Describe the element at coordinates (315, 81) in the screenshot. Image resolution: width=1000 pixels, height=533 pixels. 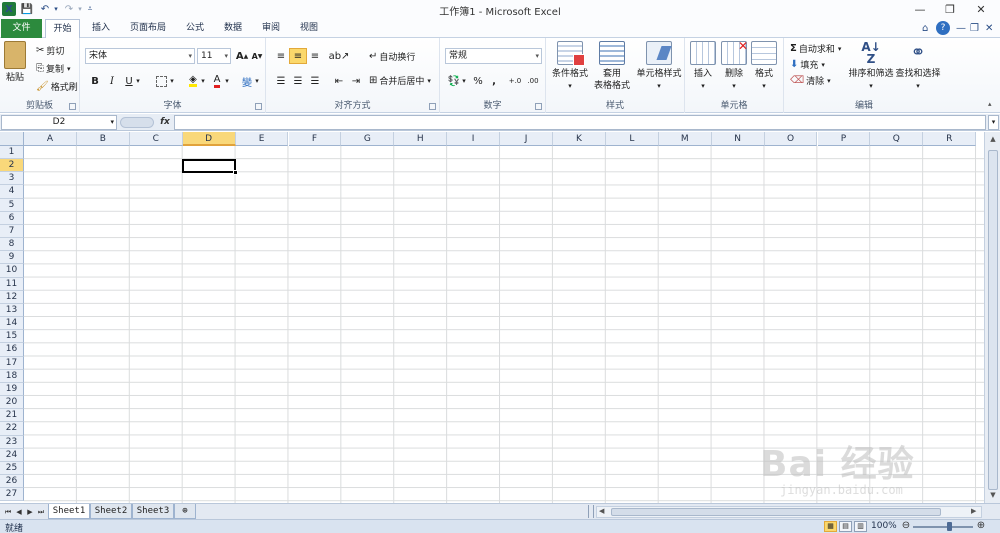
I see `align-right-button: ☰` at that location.